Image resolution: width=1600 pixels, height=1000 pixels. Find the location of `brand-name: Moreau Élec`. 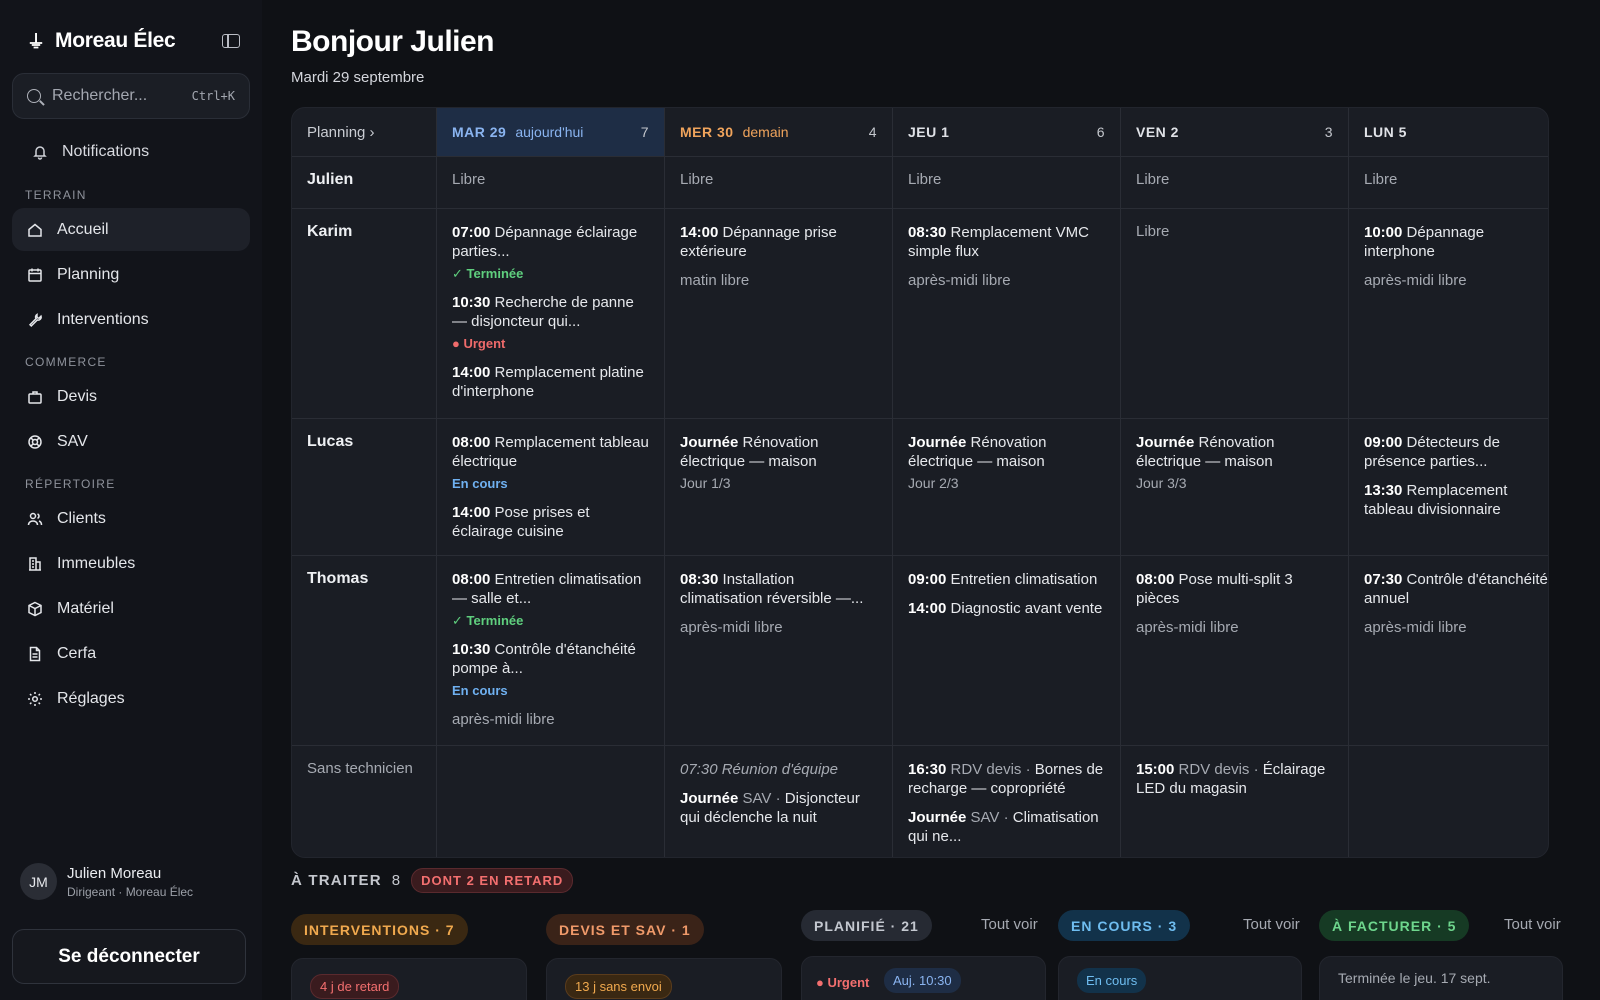

brand-name: Moreau Élec is located at coordinates (115, 40).